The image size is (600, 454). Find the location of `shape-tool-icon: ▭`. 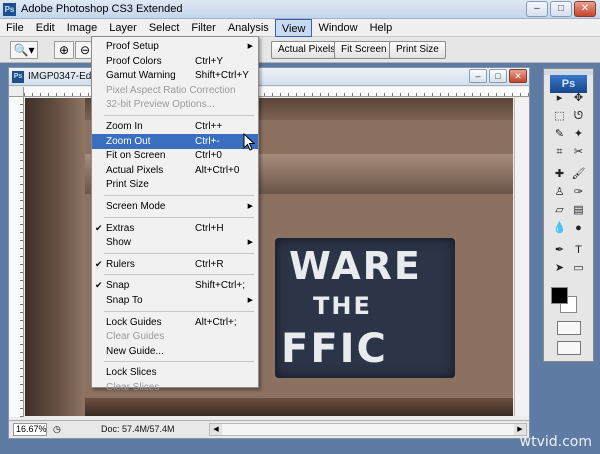

shape-tool-icon: ▭ is located at coordinates (578, 268).